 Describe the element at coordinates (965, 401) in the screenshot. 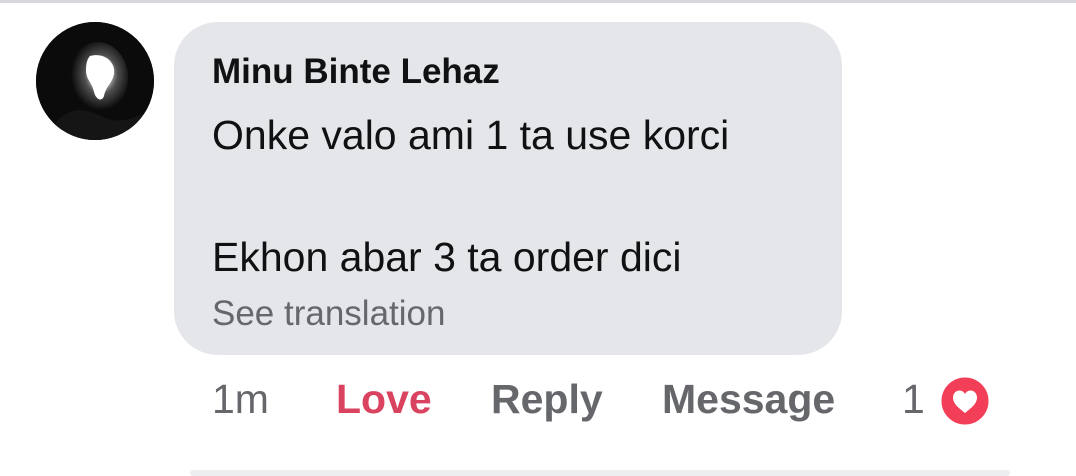

I see `heart-icon` at that location.